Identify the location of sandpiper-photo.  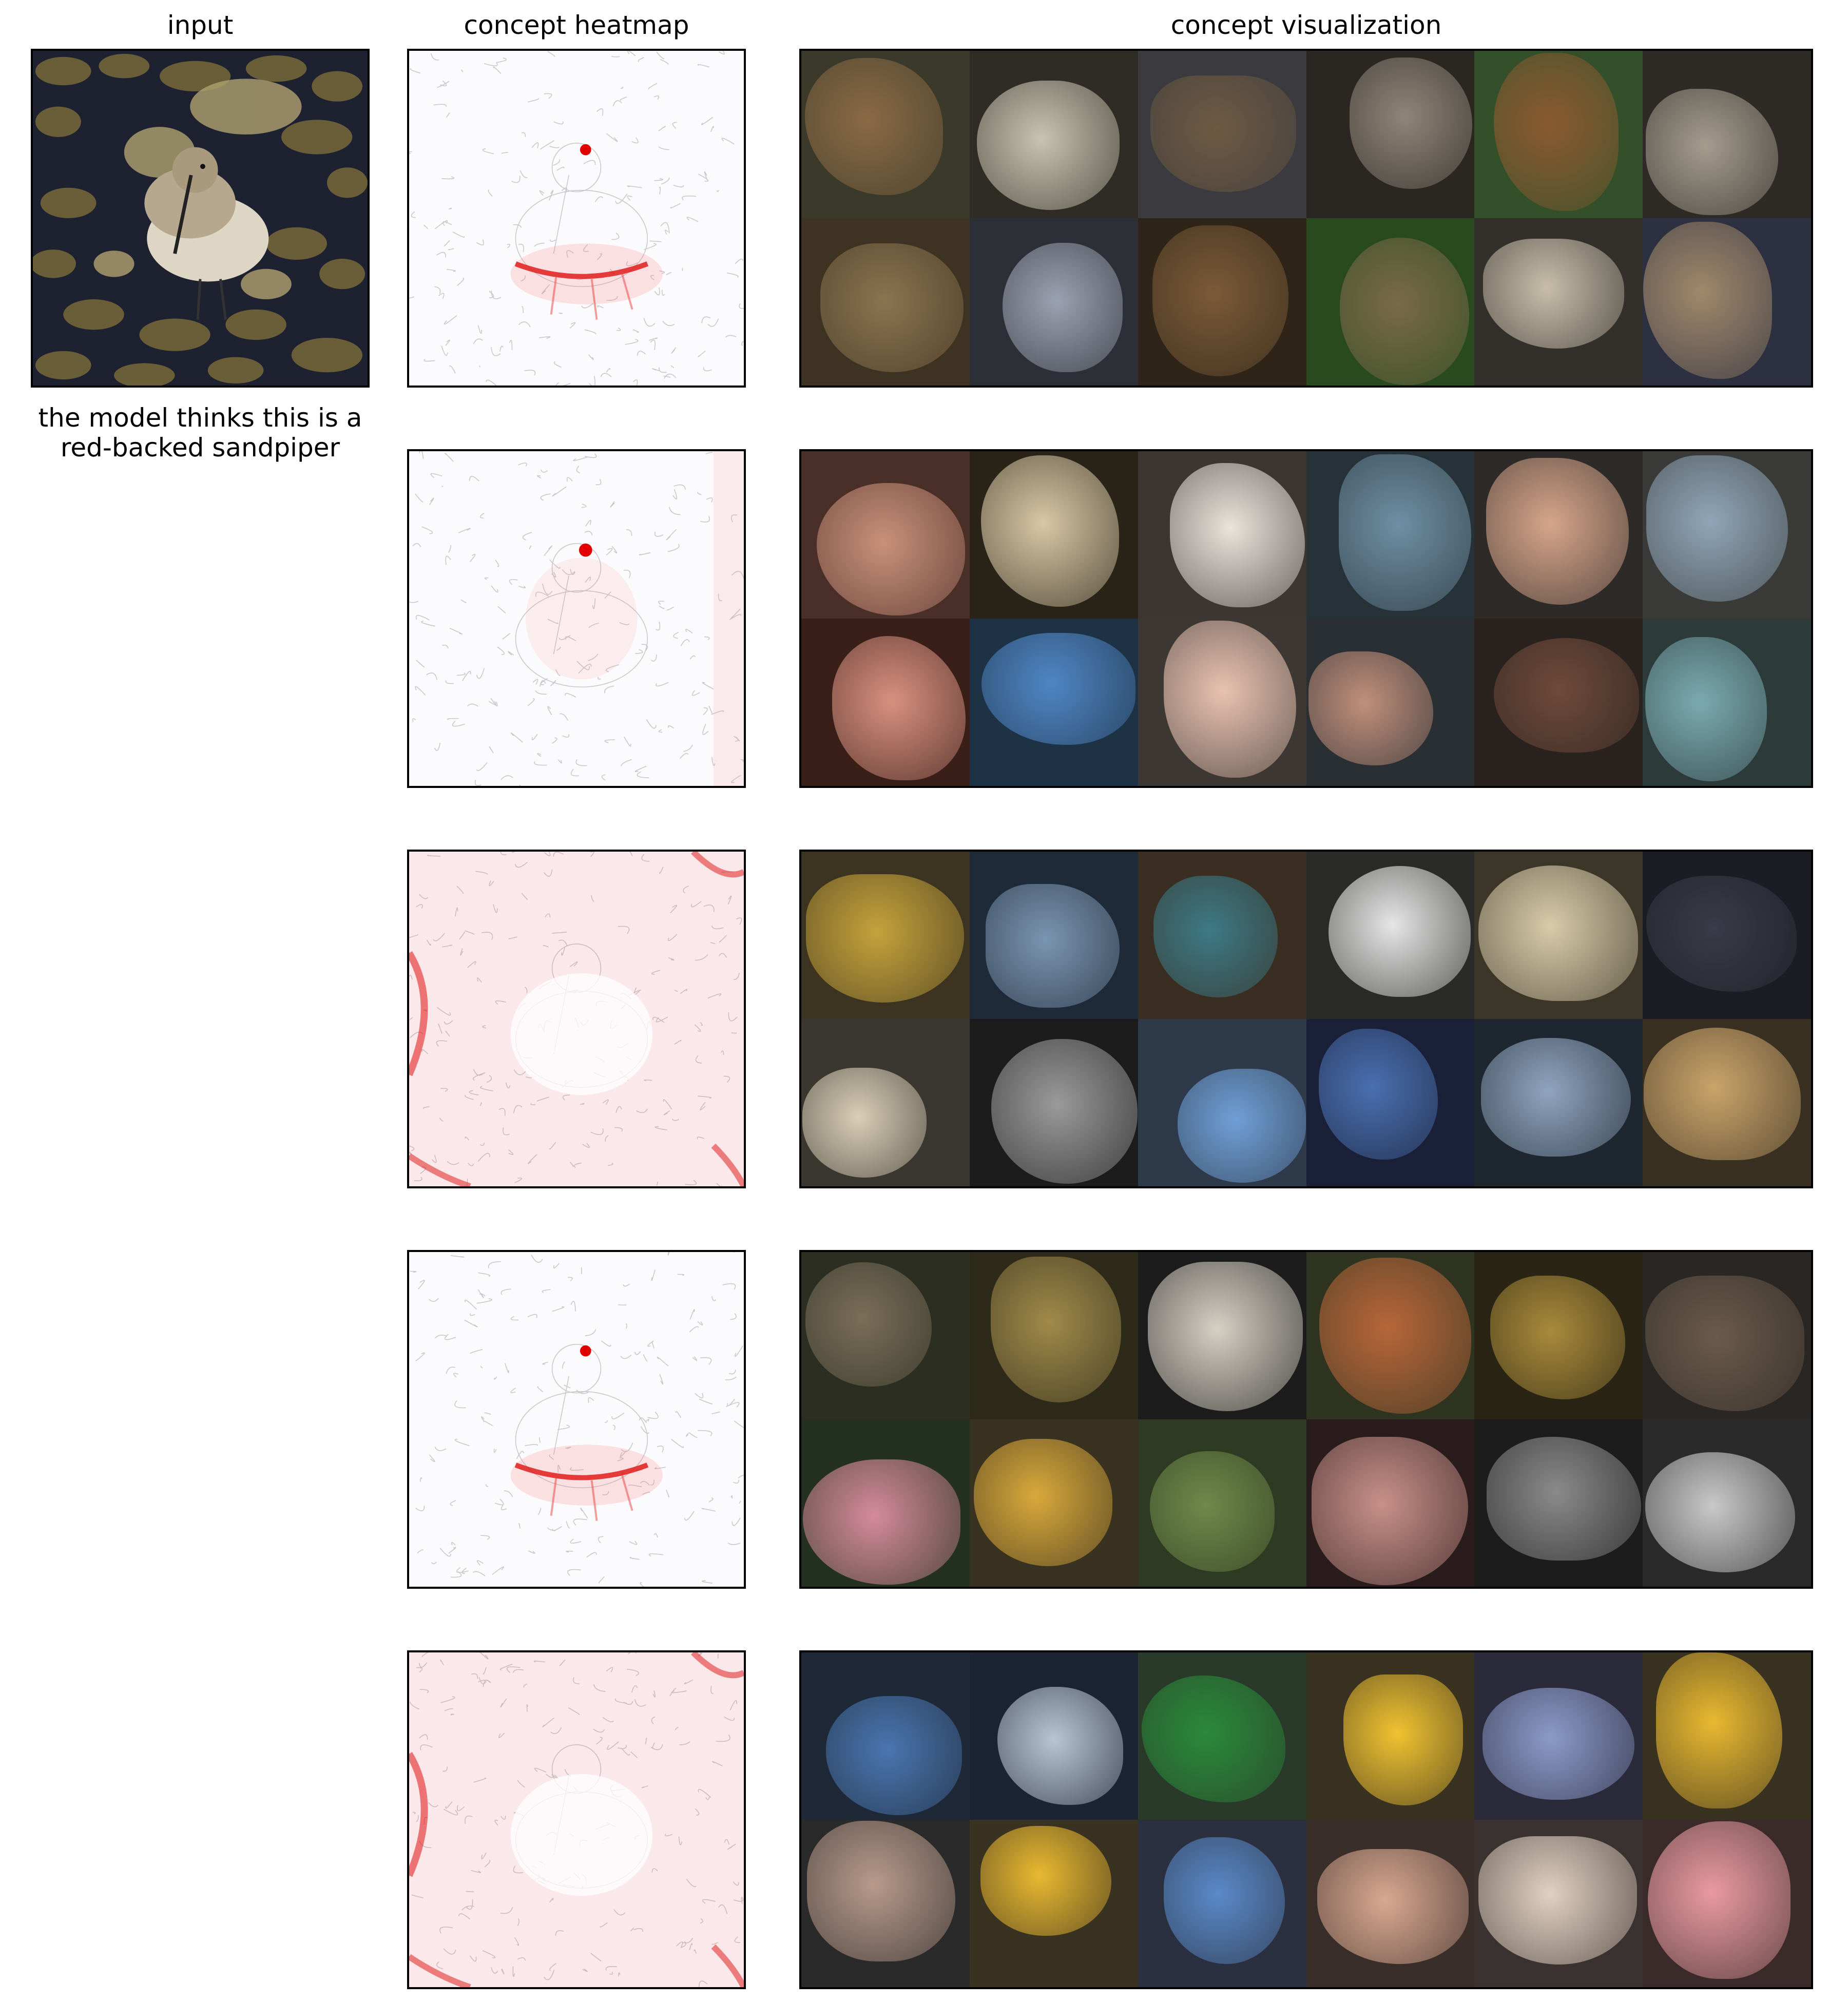
(200, 218).